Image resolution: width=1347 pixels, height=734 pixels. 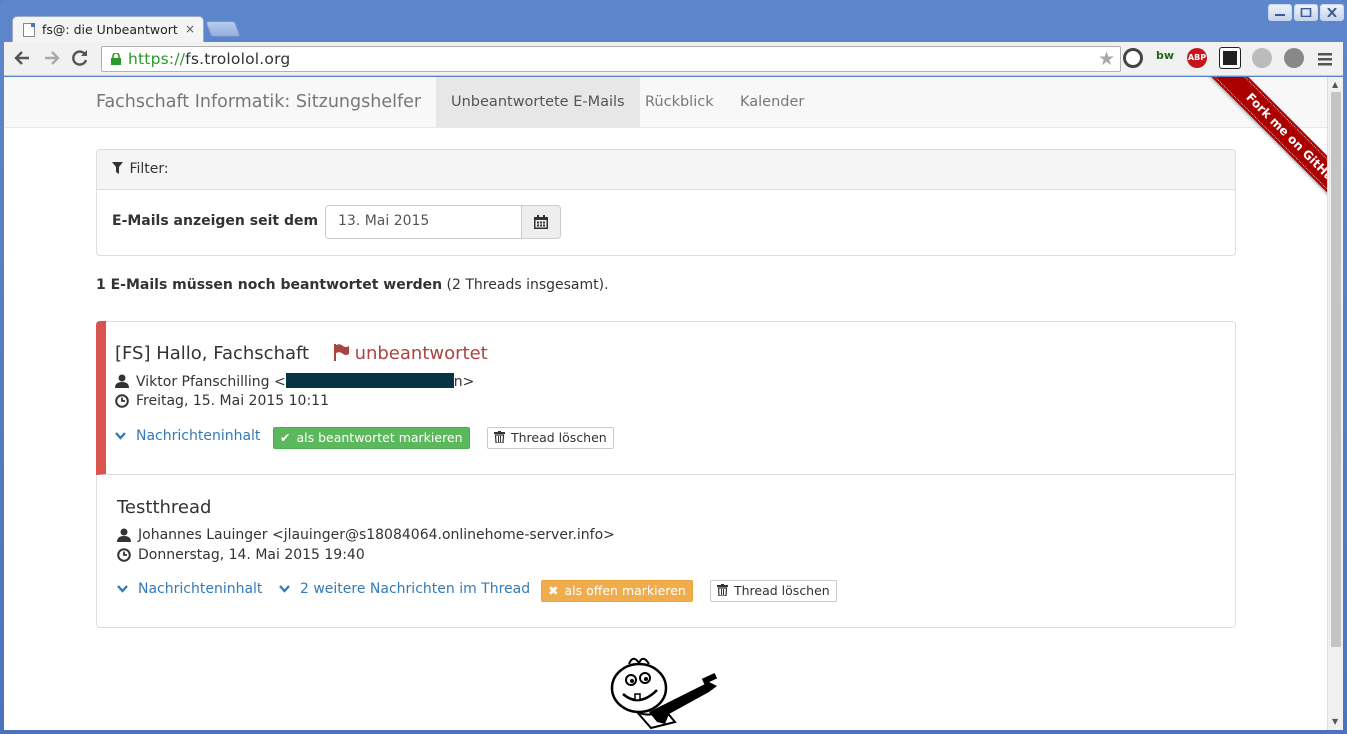 I want to click on tab-title: fs@: die Unbeantwort, so click(x=110, y=29).